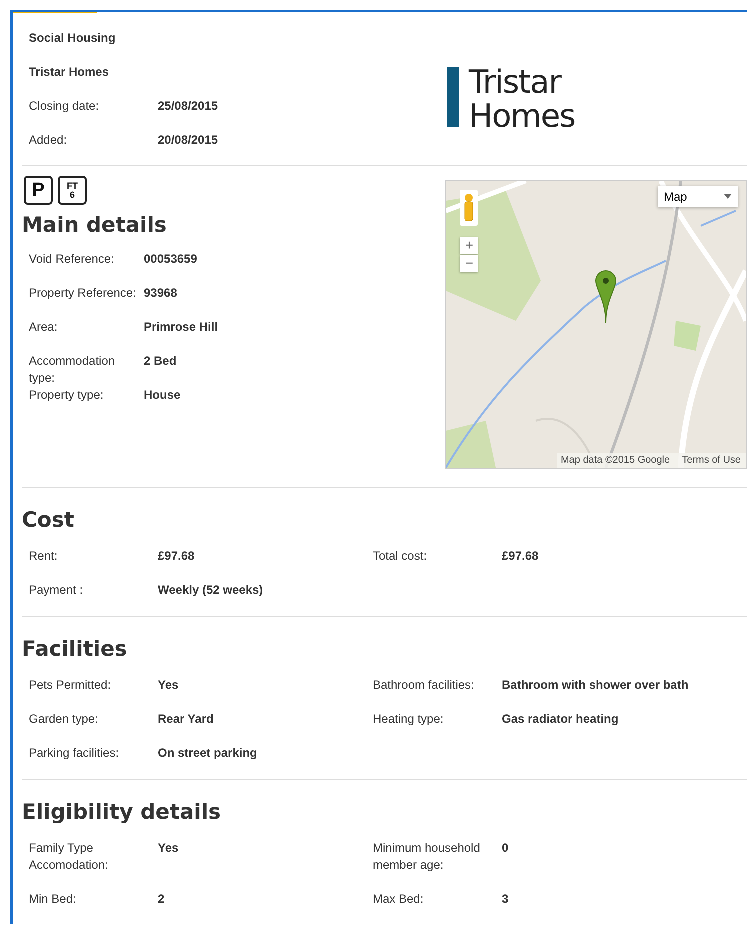 The image size is (747, 926). I want to click on zoom-out-button: −, so click(469, 263).